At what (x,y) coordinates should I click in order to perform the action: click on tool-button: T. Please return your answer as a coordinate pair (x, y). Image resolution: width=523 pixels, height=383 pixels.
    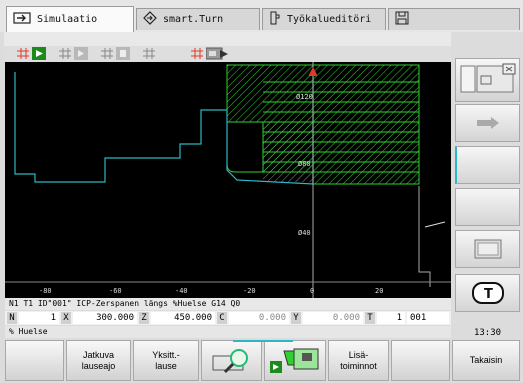
    Looking at the image, I should click on (487, 293).